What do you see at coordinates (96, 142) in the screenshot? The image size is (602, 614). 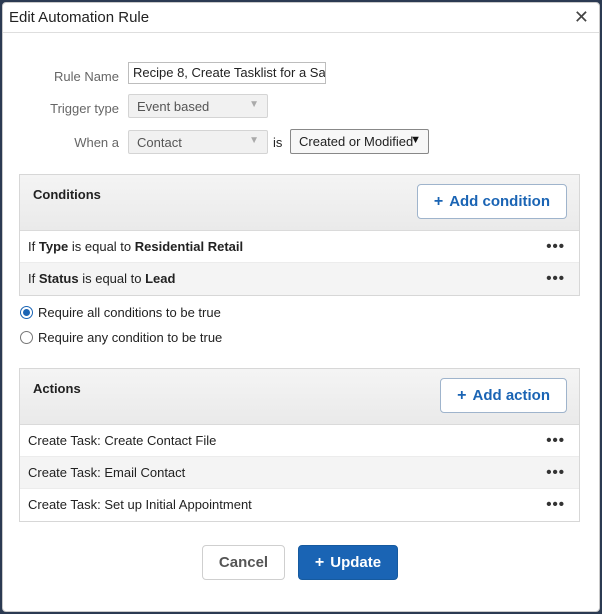 I see `when-label: When a` at bounding box center [96, 142].